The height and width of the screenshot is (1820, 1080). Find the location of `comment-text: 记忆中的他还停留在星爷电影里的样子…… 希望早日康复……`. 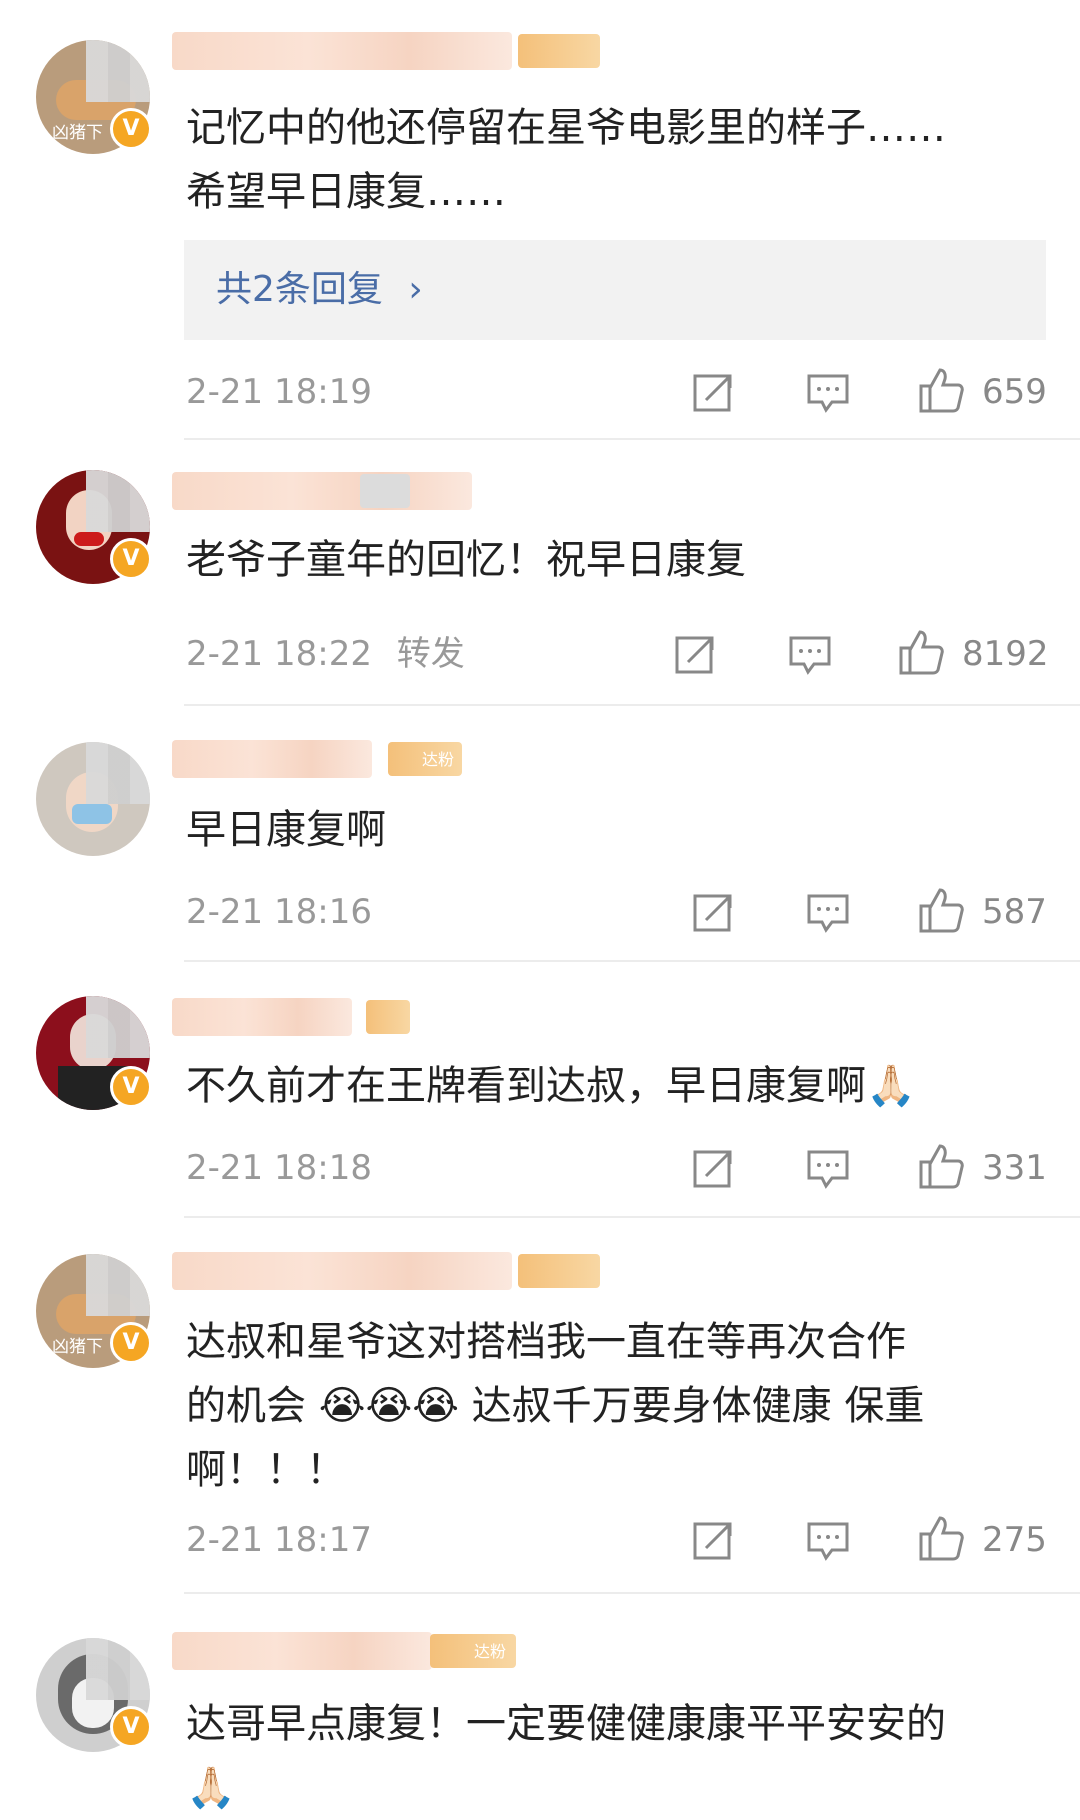

comment-text: 记忆中的他还停留在星爷电影里的样子…… 希望早日康复…… is located at coordinates (611, 160).